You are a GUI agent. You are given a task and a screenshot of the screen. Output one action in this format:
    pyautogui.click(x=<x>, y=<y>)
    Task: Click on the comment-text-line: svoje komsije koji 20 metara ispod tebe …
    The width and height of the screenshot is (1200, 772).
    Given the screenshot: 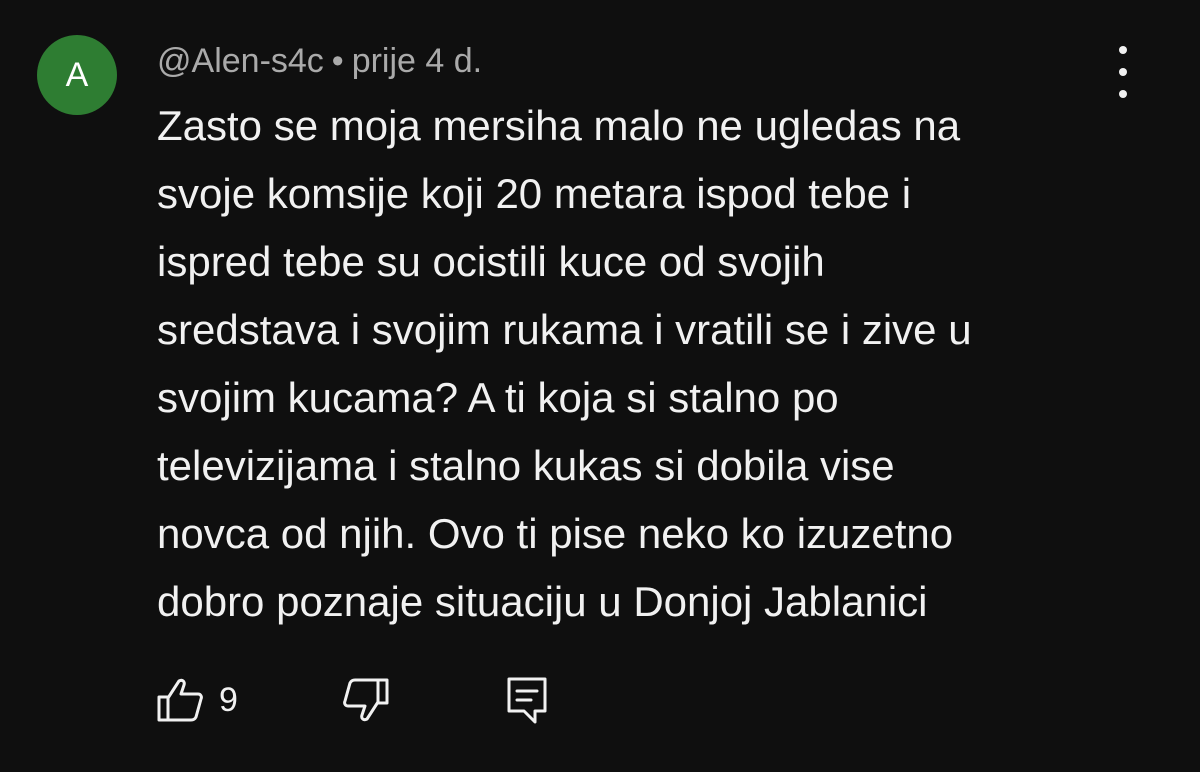 What is the action you would take?
    pyautogui.click(x=534, y=193)
    